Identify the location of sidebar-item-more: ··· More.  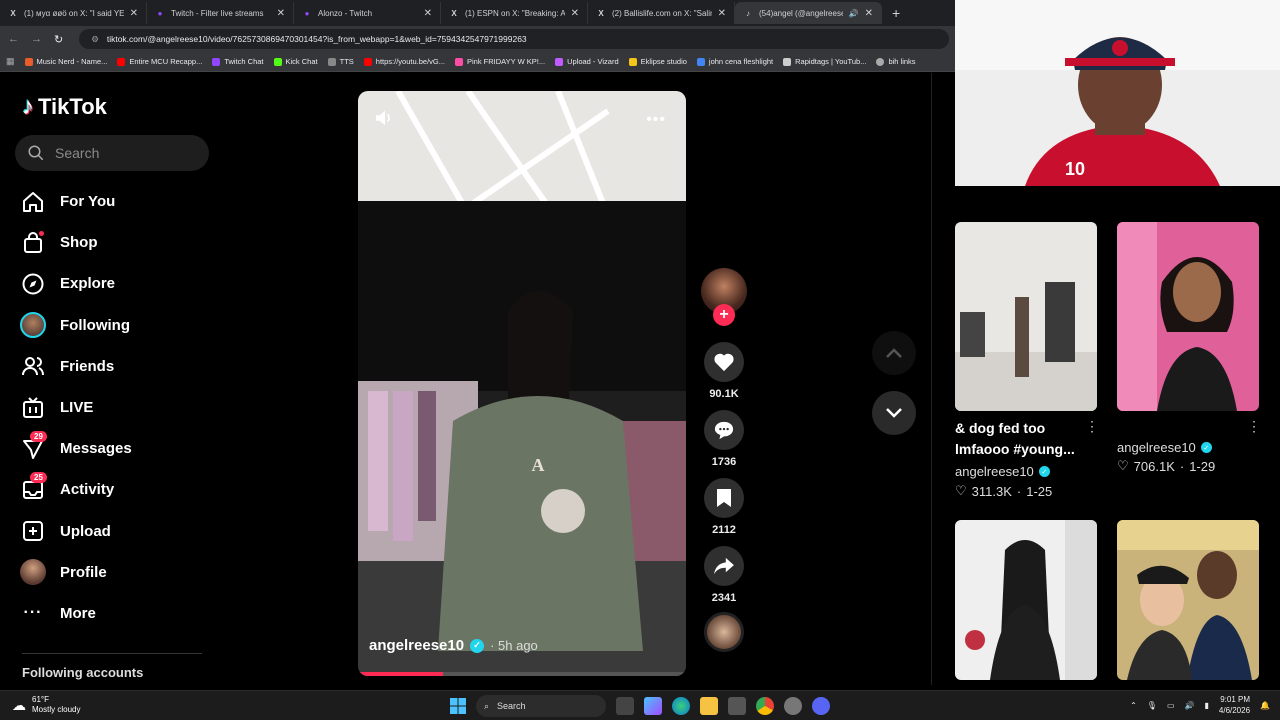
(120, 613).